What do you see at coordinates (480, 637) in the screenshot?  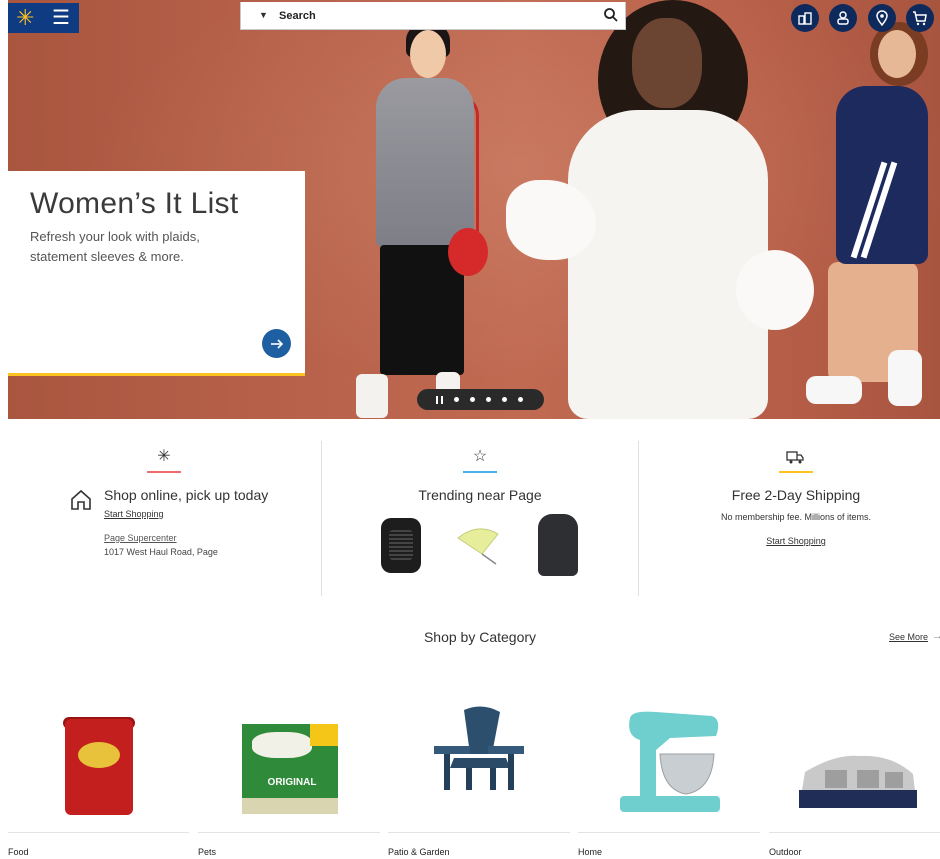 I see `shop-by-category-title: Shop by Category` at bounding box center [480, 637].